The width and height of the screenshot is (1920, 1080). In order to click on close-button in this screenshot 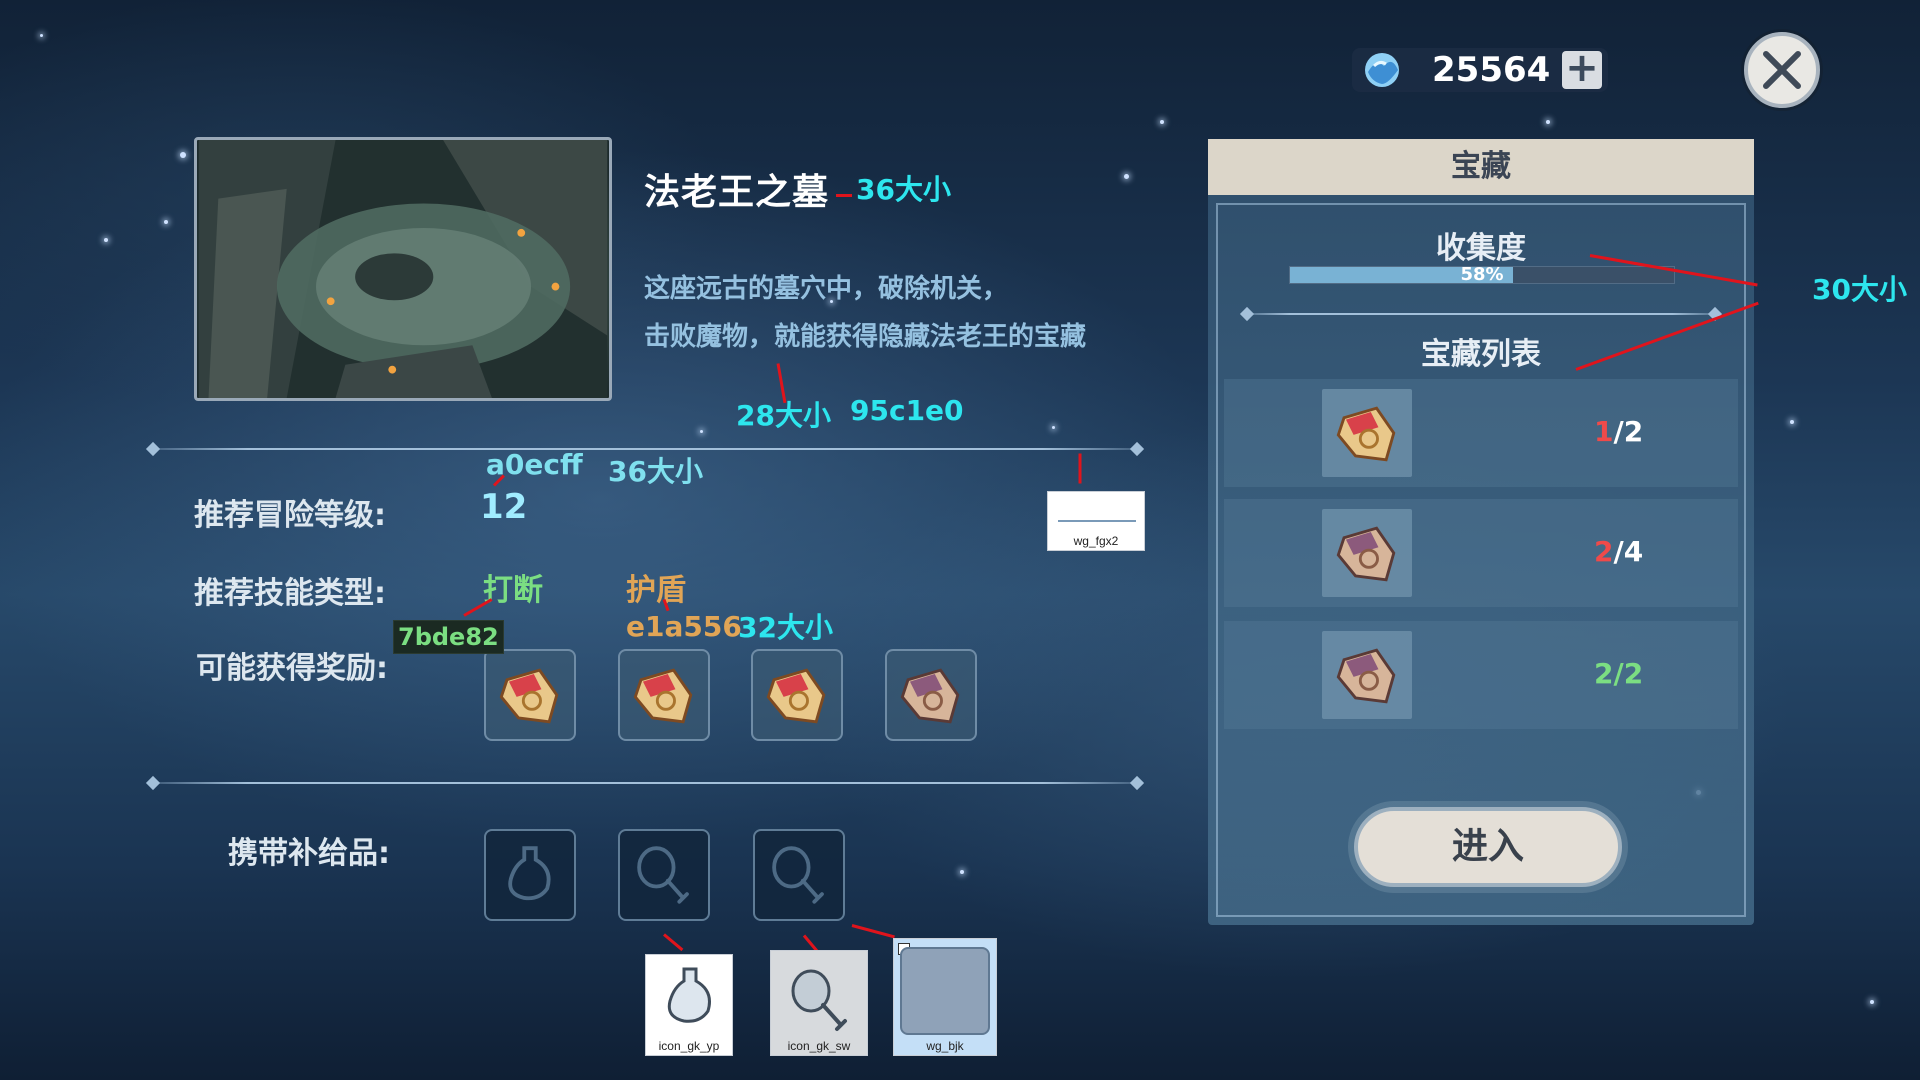, I will do `click(1782, 70)`.